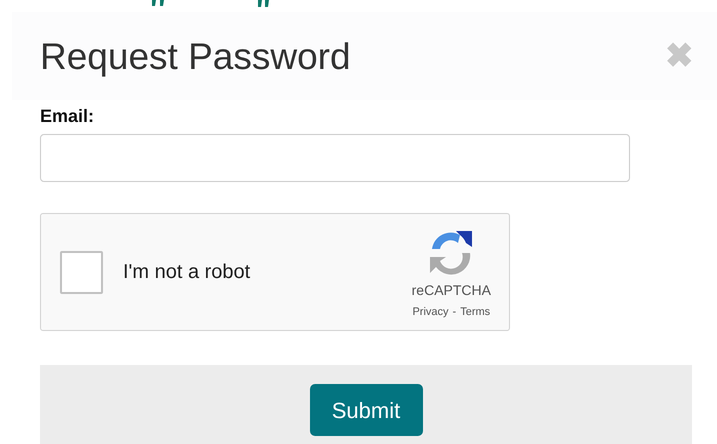 The width and height of the screenshot is (717, 444). I want to click on brand-text: reCAPTCHA, so click(451, 290).